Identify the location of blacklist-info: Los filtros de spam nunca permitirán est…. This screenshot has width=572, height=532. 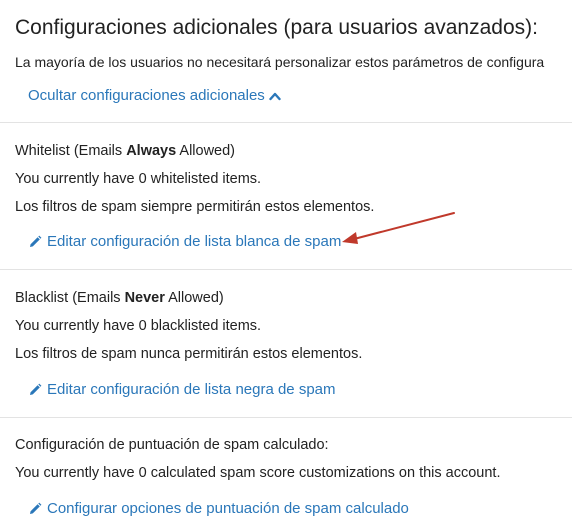
(189, 354).